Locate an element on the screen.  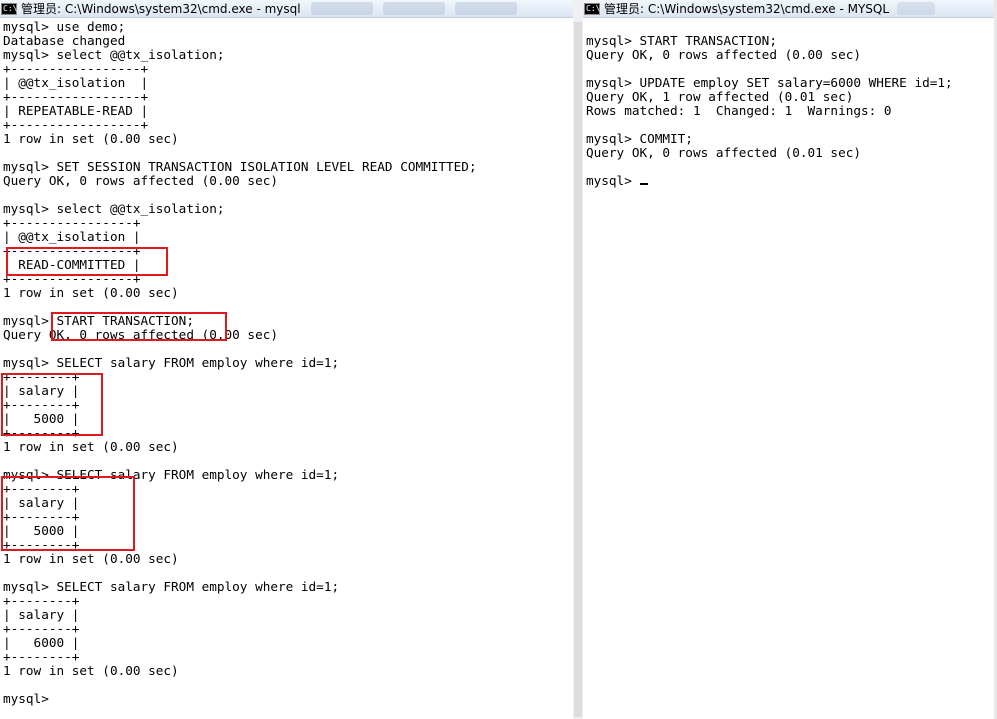
console-line: mysql> use demo; is located at coordinates (64, 26).